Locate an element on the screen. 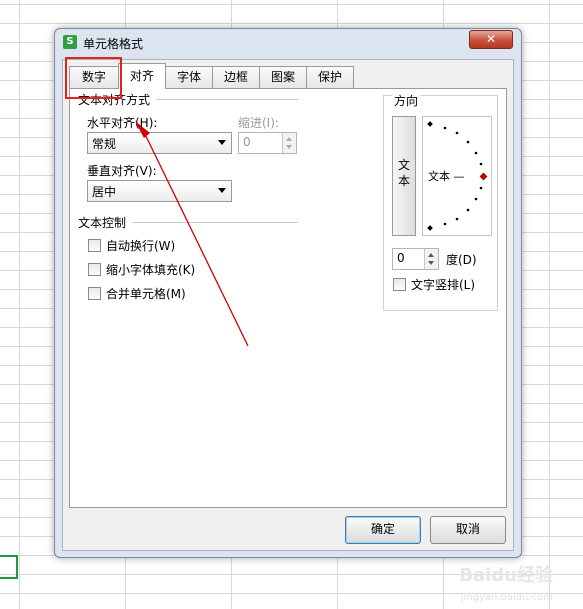  text-control-group-title: 文本控制 is located at coordinates (102, 223).